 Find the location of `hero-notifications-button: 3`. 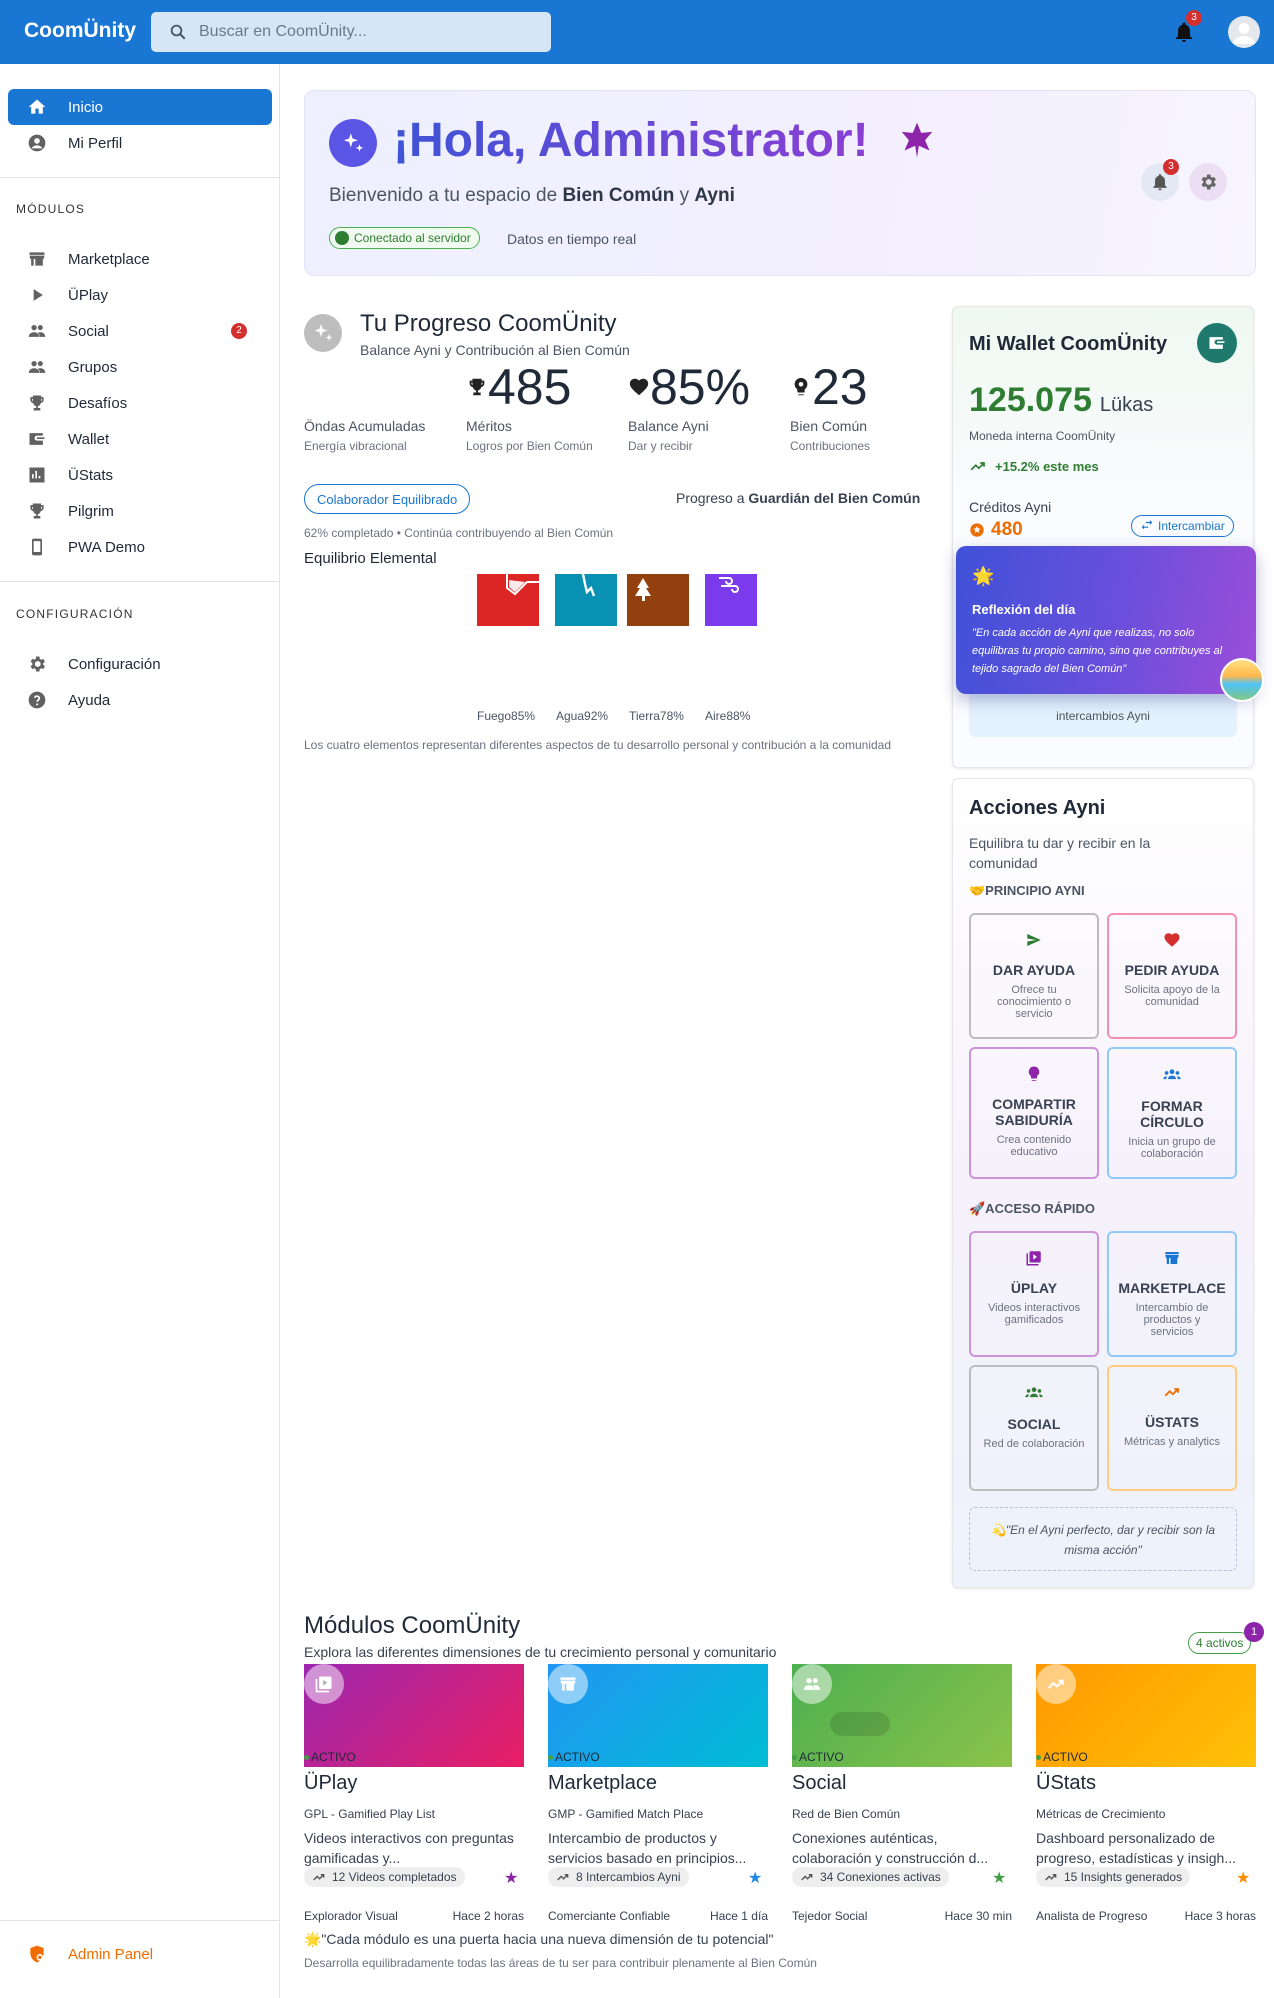

hero-notifications-button: 3 is located at coordinates (1160, 180).